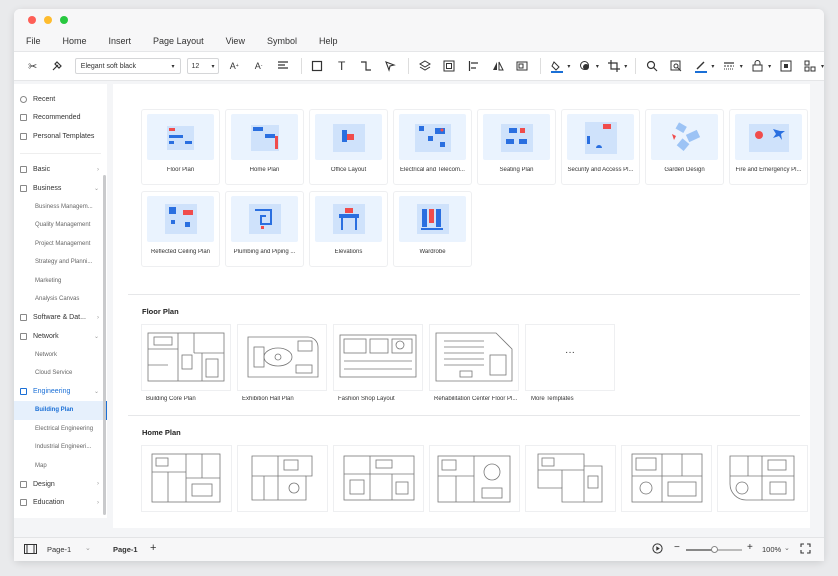  Describe the element at coordinates (60, 392) in the screenshot. I see `sidebar-item-engineering: Engineering ⌄` at that location.